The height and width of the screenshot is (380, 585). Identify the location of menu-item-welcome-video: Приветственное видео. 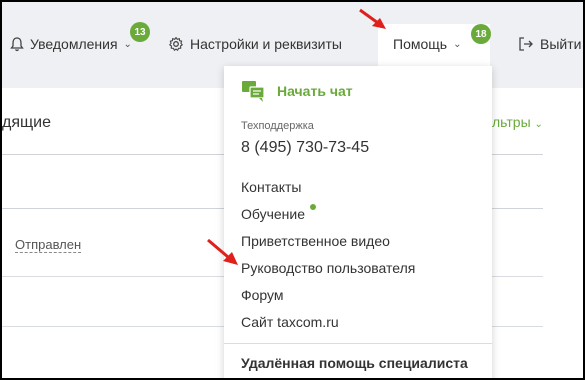
(315, 241).